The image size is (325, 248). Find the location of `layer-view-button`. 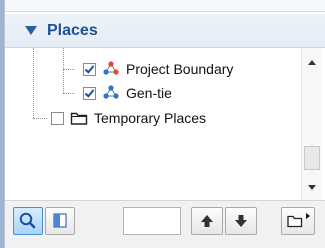

layer-view-button is located at coordinates (60, 221).